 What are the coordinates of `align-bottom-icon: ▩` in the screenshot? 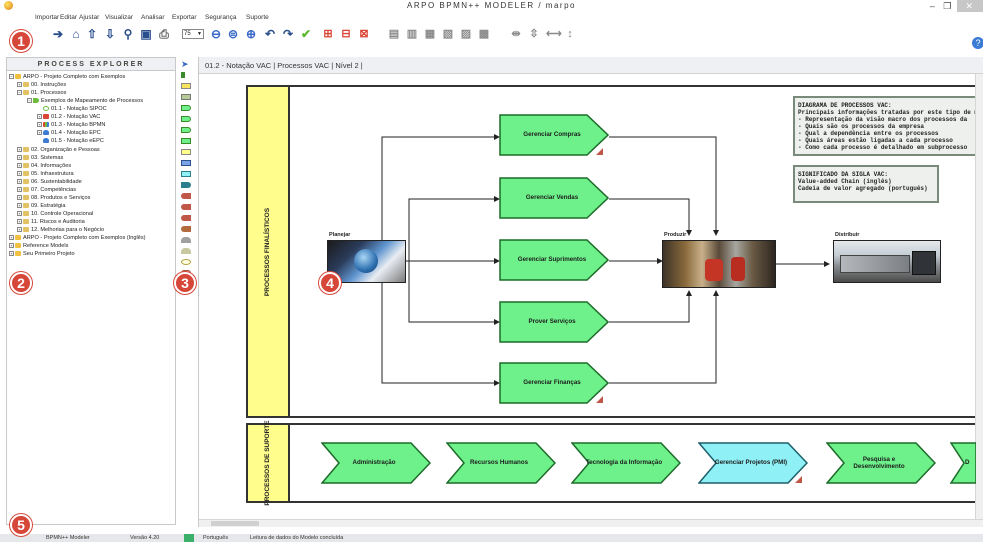 It's located at (484, 34).